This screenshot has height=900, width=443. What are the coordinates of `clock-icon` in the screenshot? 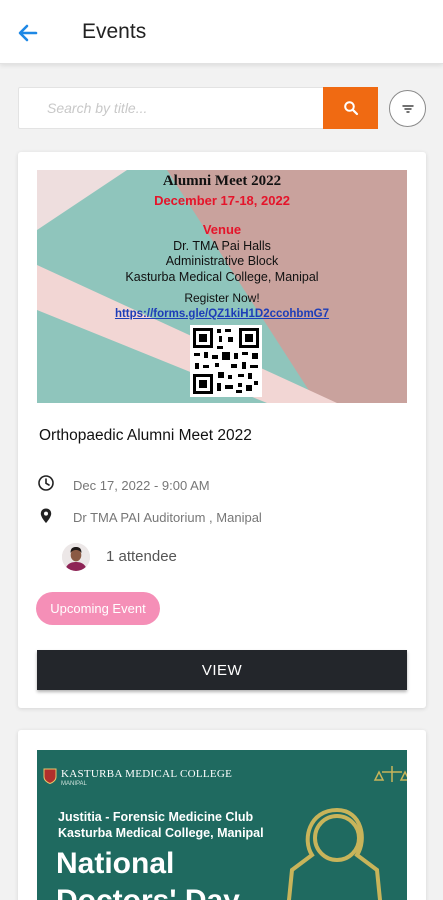 It's located at (46, 483).